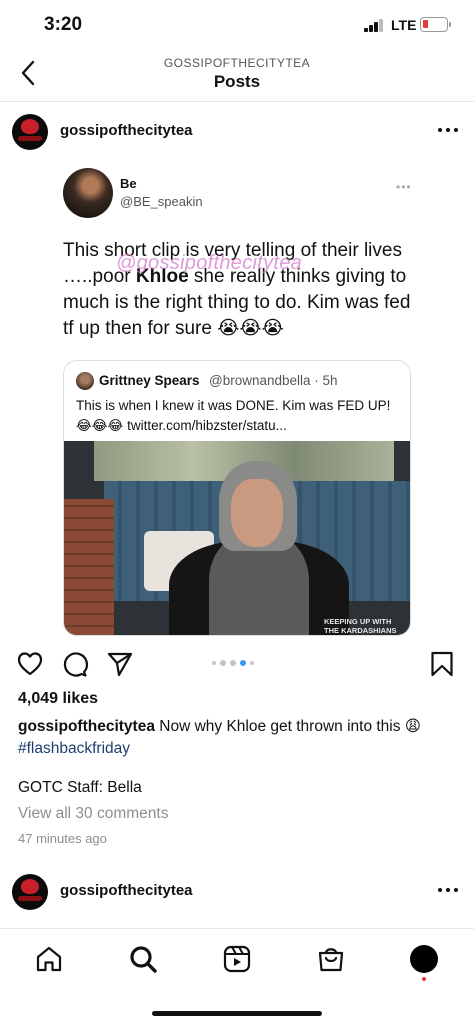  I want to click on comment-button, so click(75, 664).